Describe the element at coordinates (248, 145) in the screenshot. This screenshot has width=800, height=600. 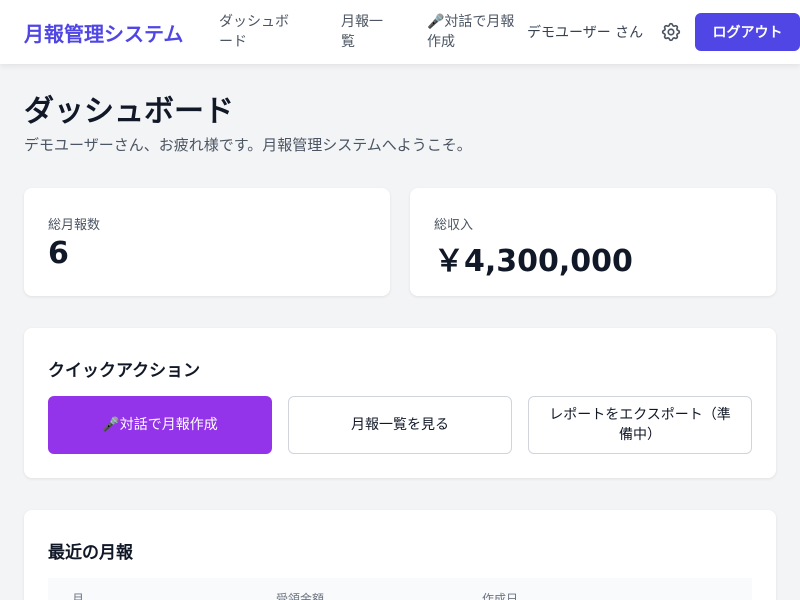
I see `page-subtitle: デモユーザーさん、お疲れ様です。月報管理システムへようこそ。` at that location.